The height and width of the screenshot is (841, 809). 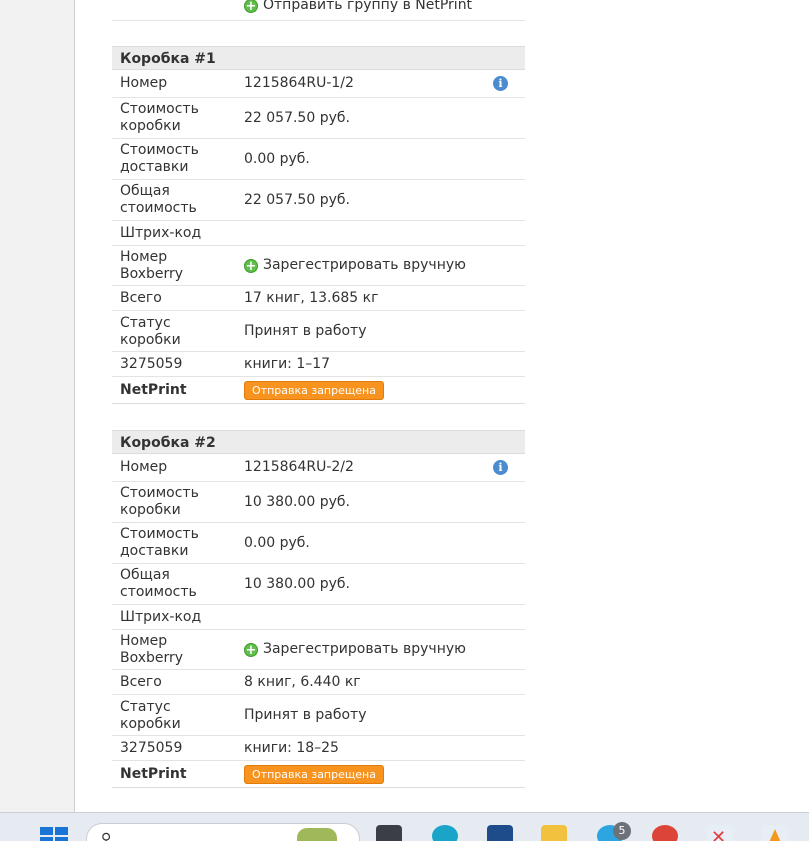 What do you see at coordinates (302, 682) in the screenshot?
I see `row-value: 8 книг, 6.440 кг` at bounding box center [302, 682].